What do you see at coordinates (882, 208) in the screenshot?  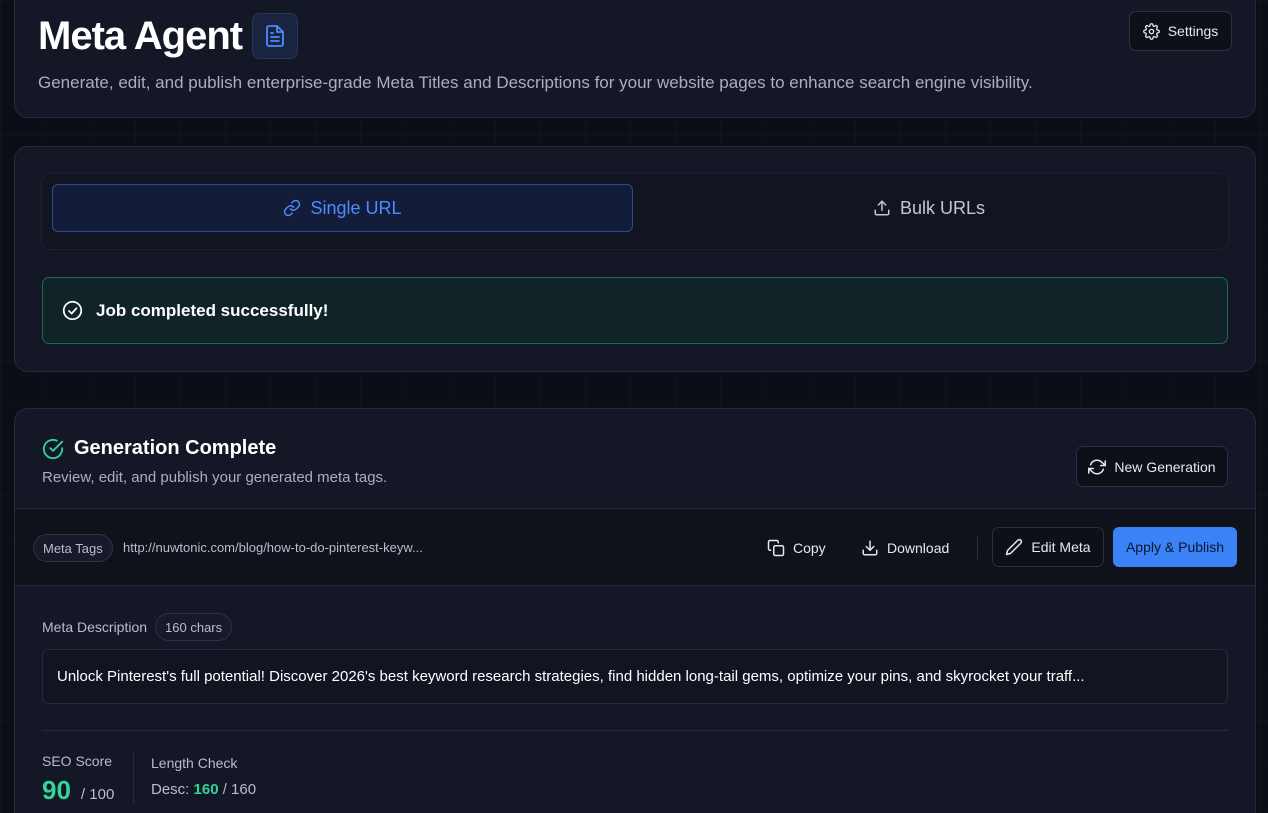 I see `upload-icon` at bounding box center [882, 208].